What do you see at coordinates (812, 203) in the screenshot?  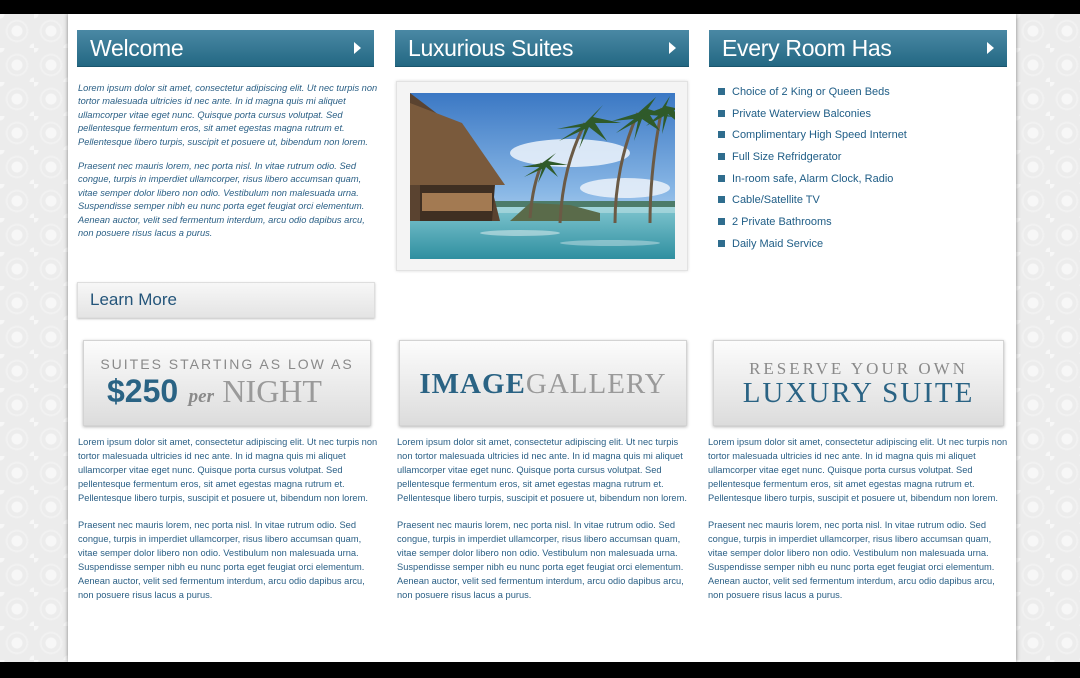 I see `list-item: Cable/Satellite TV` at bounding box center [812, 203].